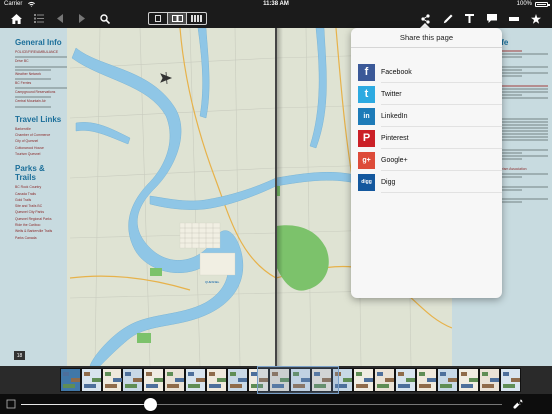  What do you see at coordinates (366, 94) in the screenshot?
I see `twitter-icon: t` at bounding box center [366, 94].